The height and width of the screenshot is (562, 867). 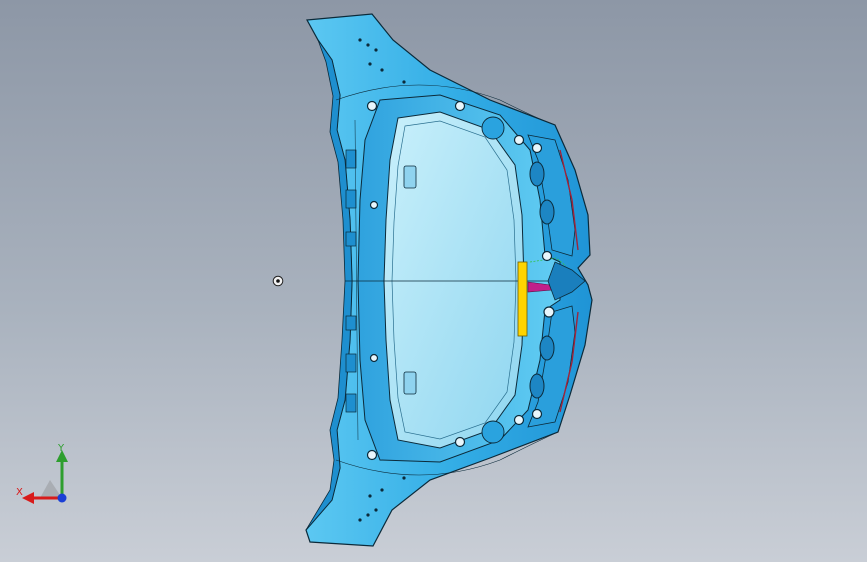 I want to click on coordinate-triad, so click(x=45, y=477).